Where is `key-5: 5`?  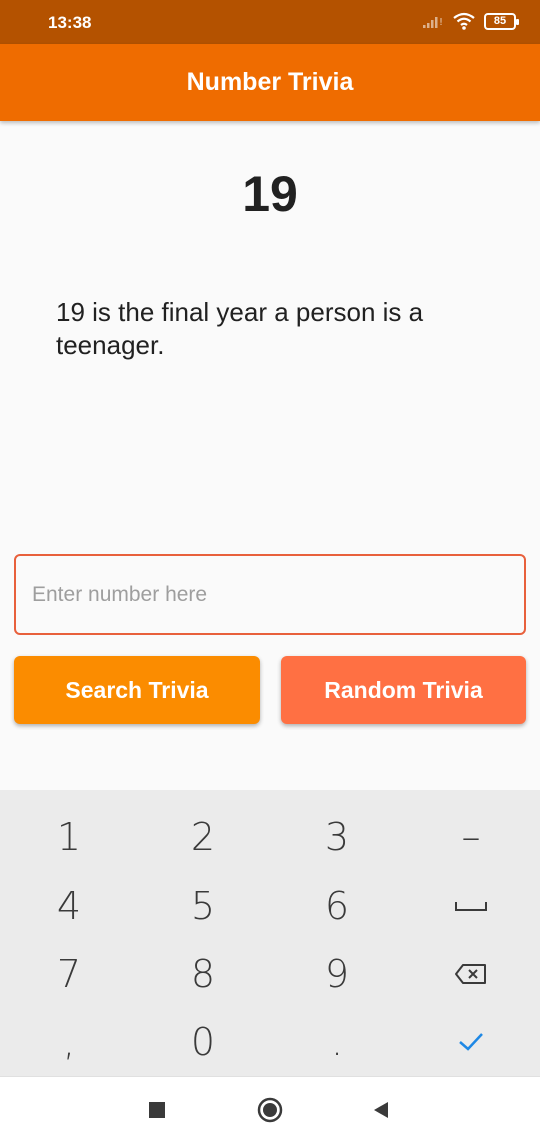
key-5: 5 is located at coordinates (203, 906).